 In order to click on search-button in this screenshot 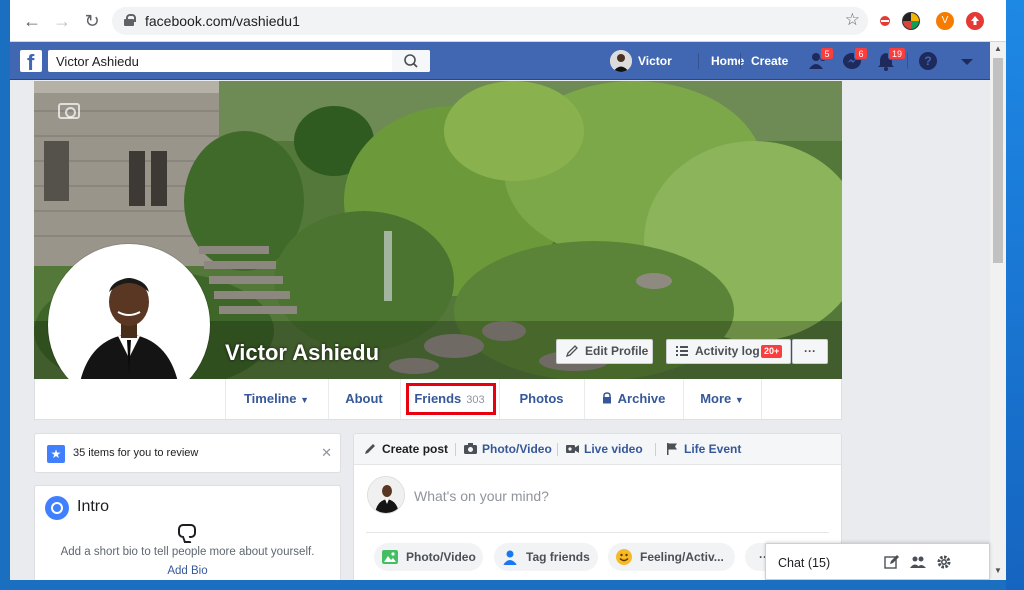, I will do `click(411, 61)`.